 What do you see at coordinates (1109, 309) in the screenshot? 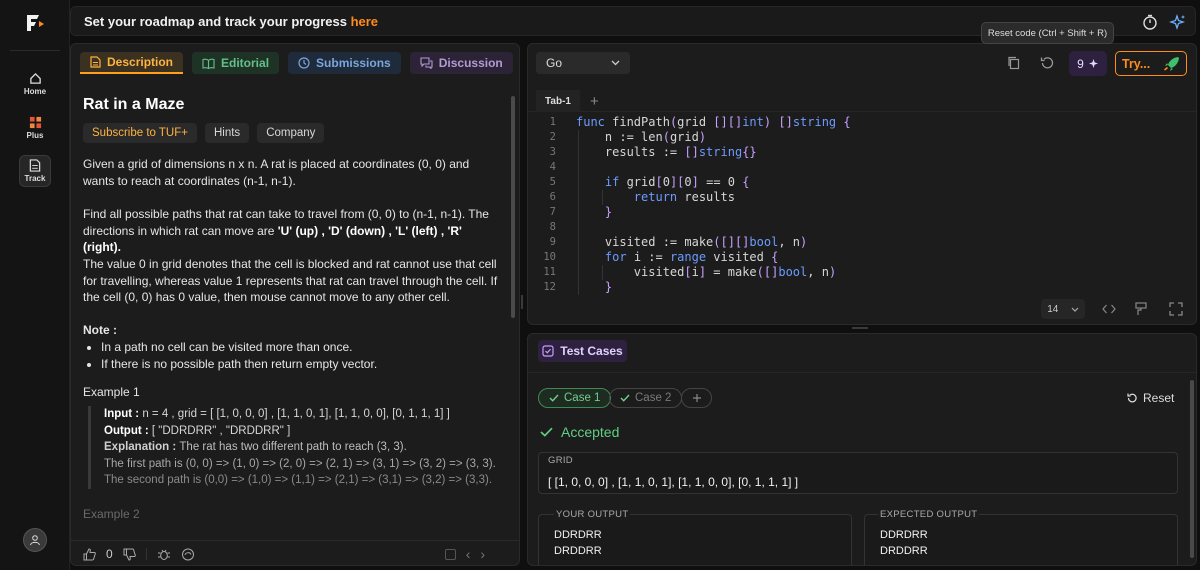
I see `code-brackets-icon` at bounding box center [1109, 309].